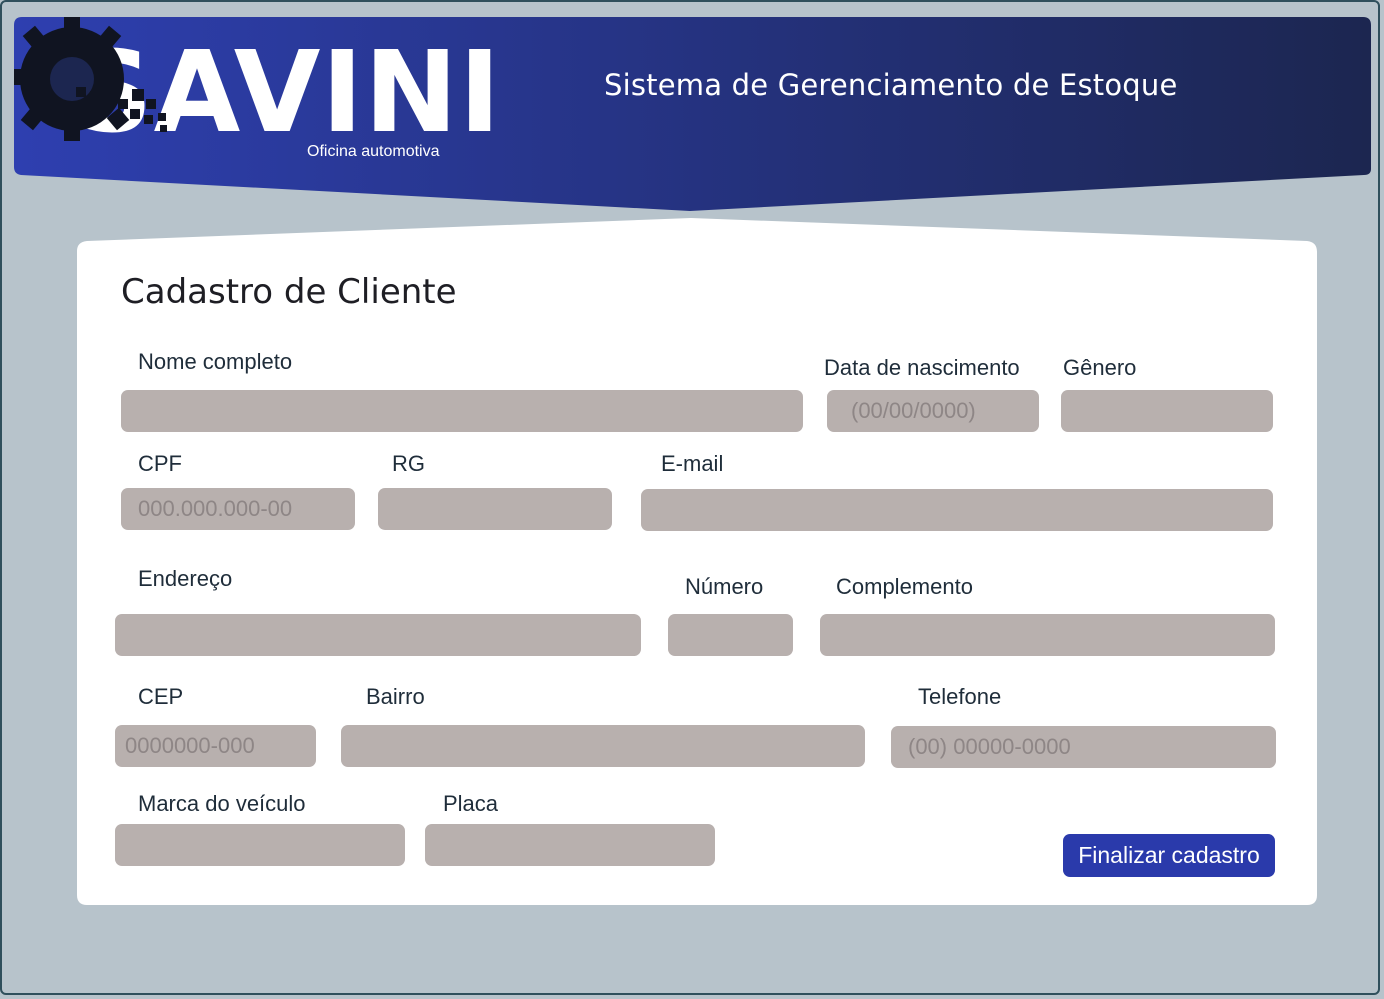 Image resolution: width=1384 pixels, height=999 pixels. What do you see at coordinates (495, 509) in the screenshot?
I see `rg-input` at bounding box center [495, 509].